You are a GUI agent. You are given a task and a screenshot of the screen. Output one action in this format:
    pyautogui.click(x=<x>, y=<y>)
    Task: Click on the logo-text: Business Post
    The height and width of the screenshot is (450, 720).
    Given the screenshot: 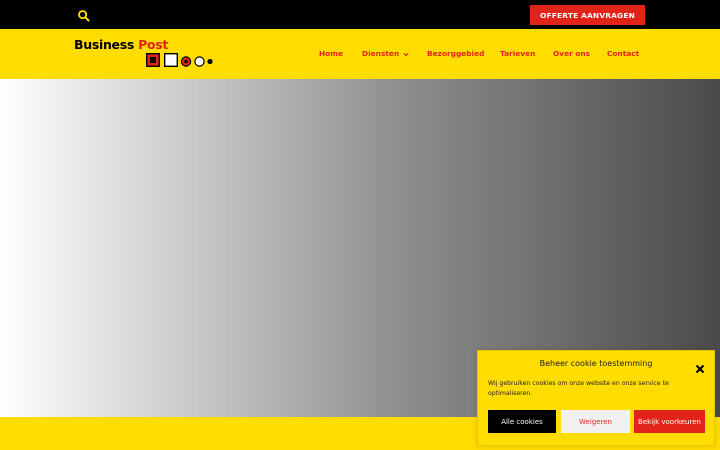 What is the action you would take?
    pyautogui.click(x=121, y=44)
    